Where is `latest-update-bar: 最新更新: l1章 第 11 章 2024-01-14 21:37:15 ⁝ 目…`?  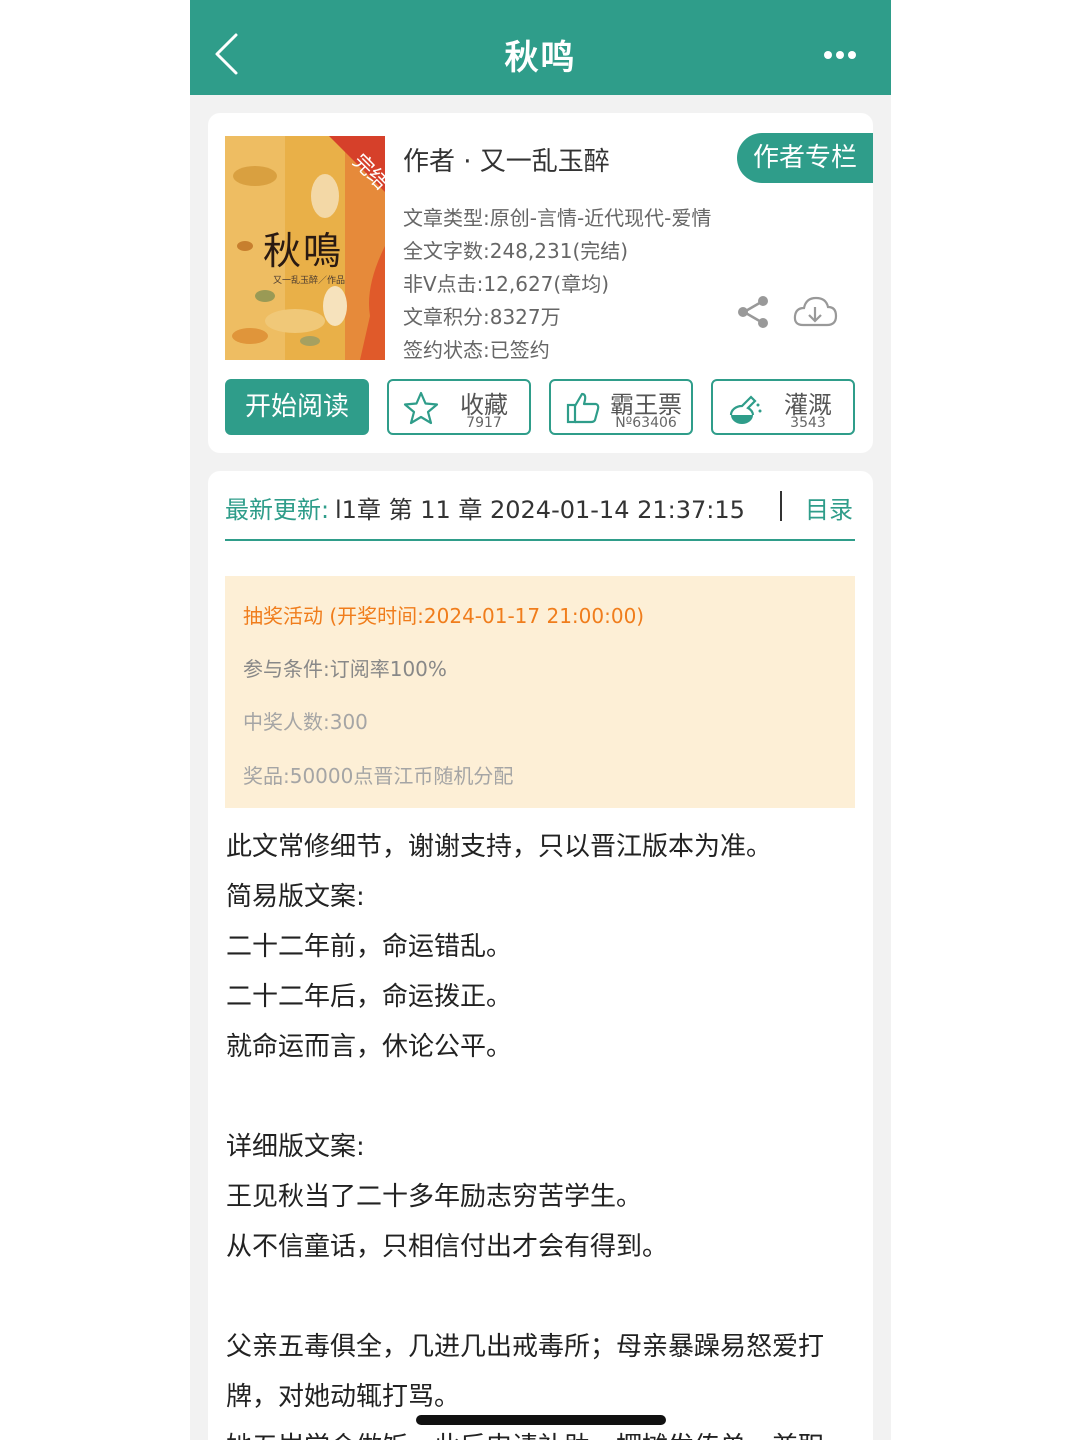 latest-update-bar: 最新更新: l1章 第 11 章 2024-01-14 21:37:15 ⁝ 目… is located at coordinates (540, 514).